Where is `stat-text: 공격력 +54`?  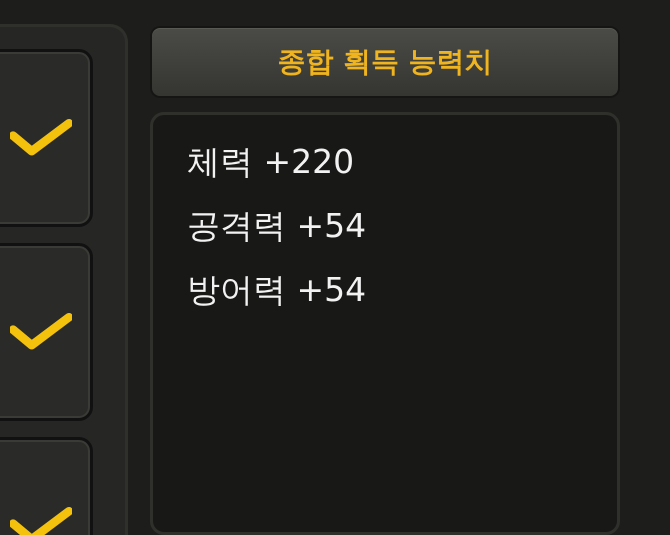
stat-text: 공격력 +54 is located at coordinates (276, 226).